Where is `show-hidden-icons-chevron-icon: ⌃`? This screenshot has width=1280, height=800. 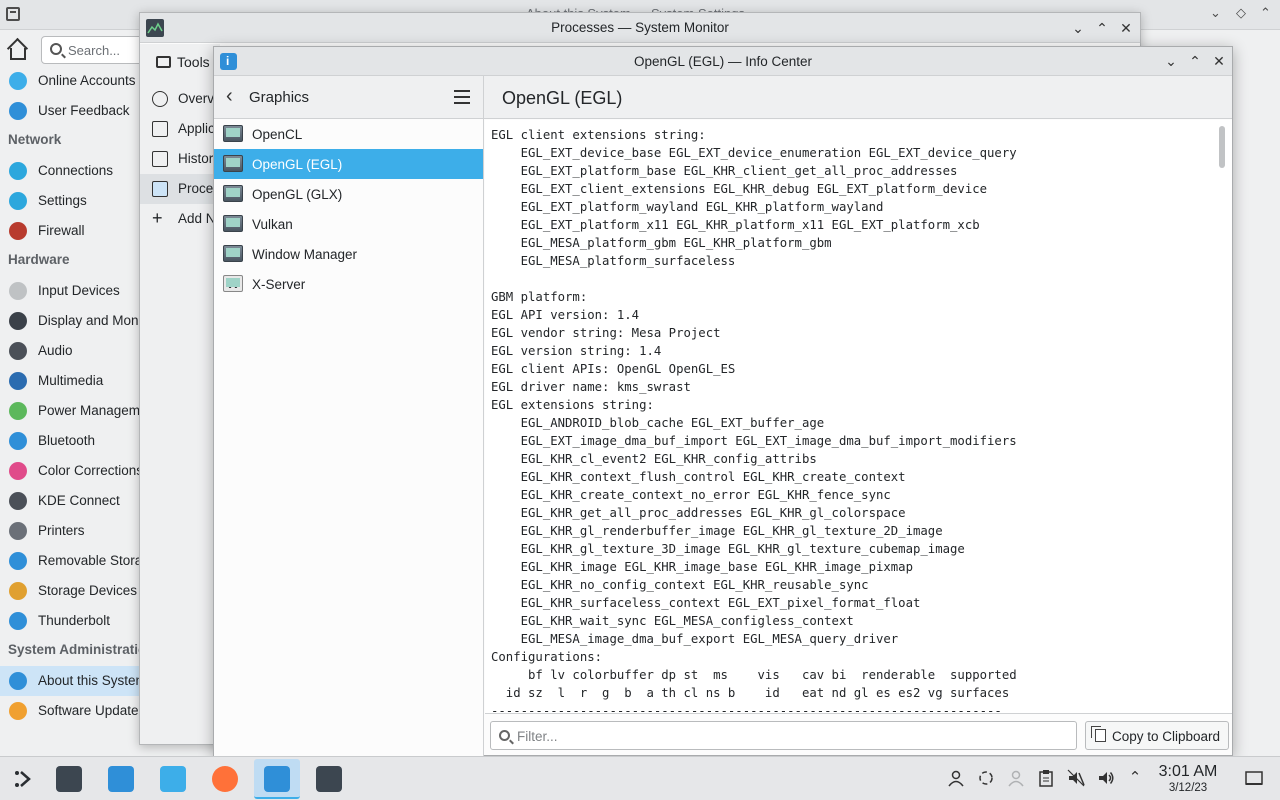 show-hidden-icons-chevron-icon: ⌃ is located at coordinates (1135, 778).